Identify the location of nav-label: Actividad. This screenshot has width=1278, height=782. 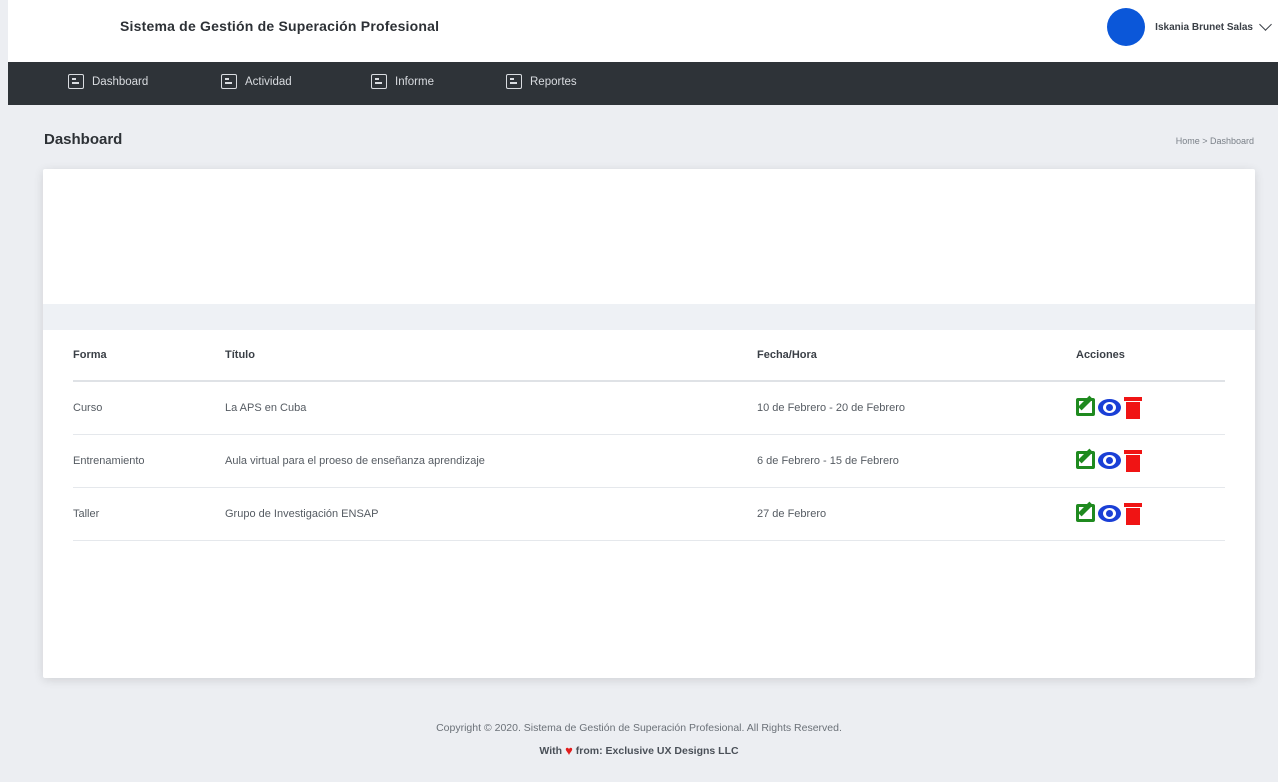
(268, 81).